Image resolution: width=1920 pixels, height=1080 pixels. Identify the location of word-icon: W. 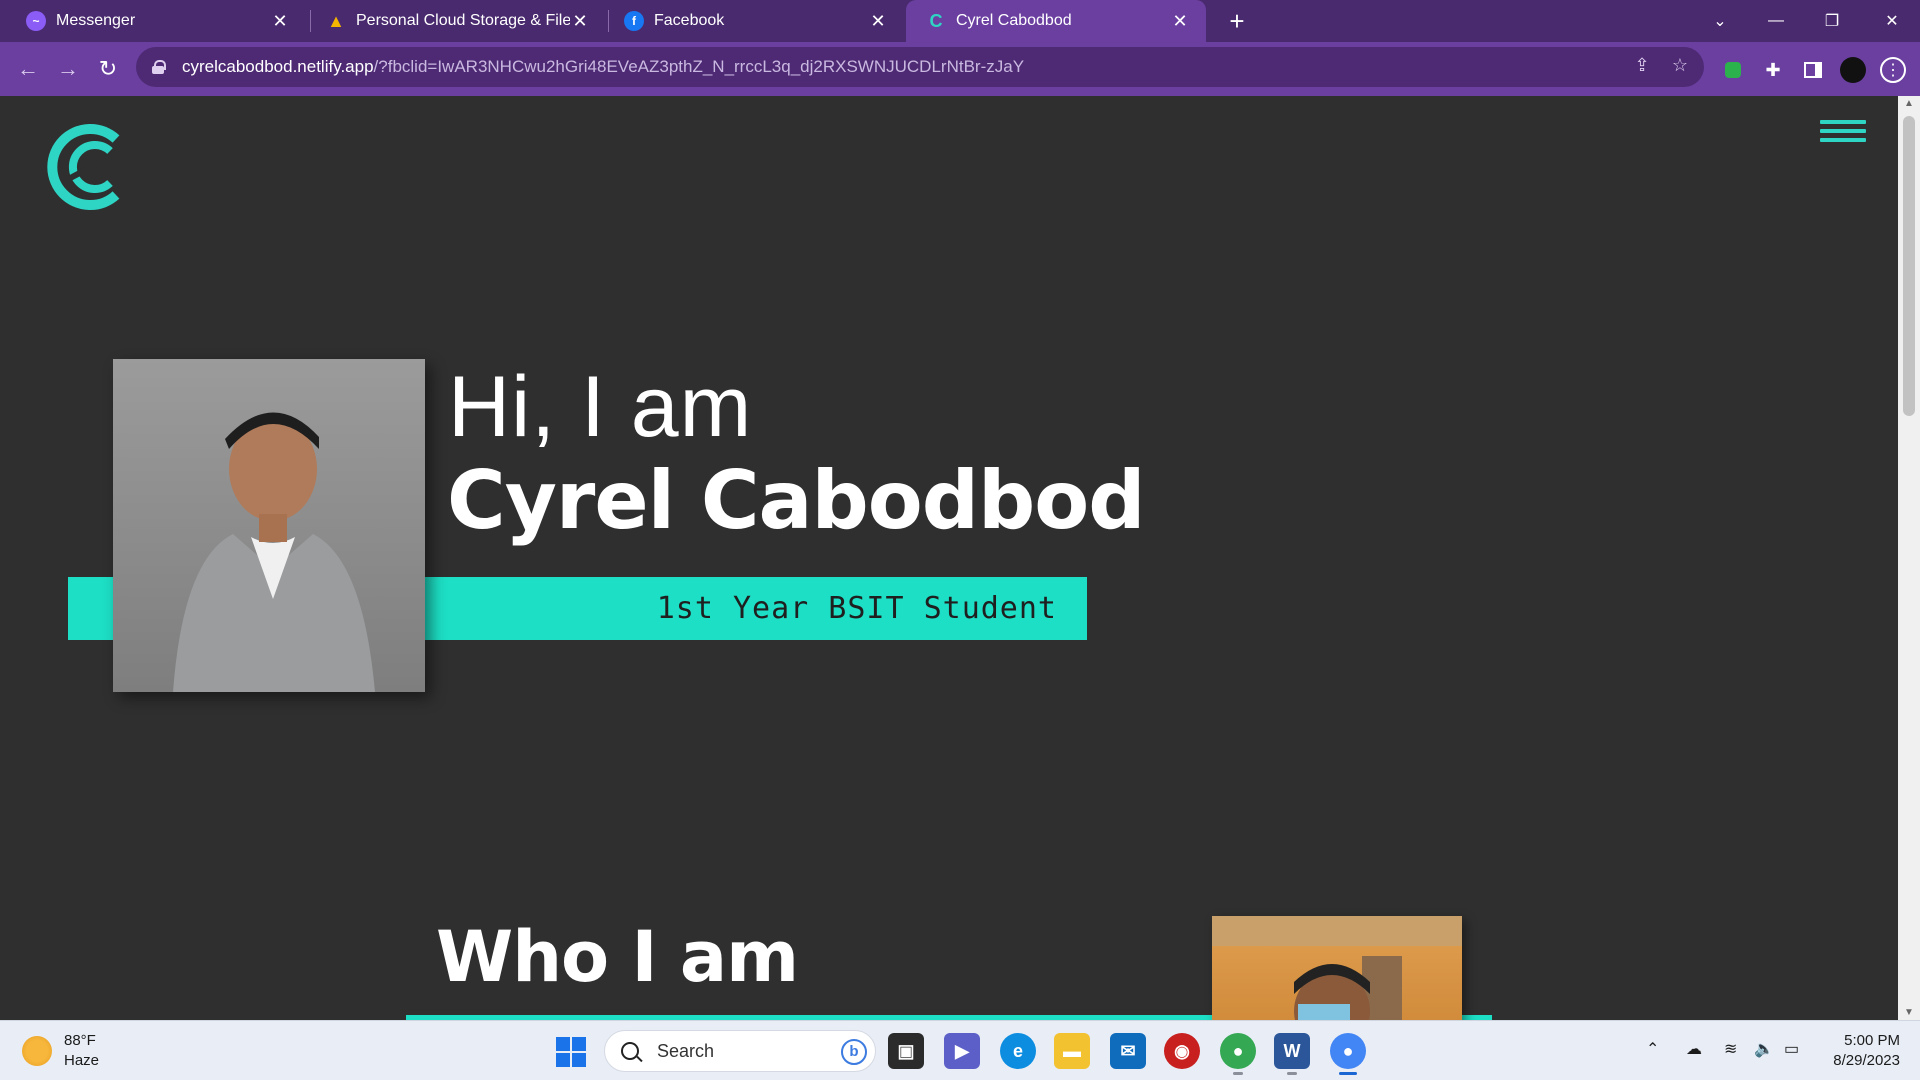
(1292, 1054).